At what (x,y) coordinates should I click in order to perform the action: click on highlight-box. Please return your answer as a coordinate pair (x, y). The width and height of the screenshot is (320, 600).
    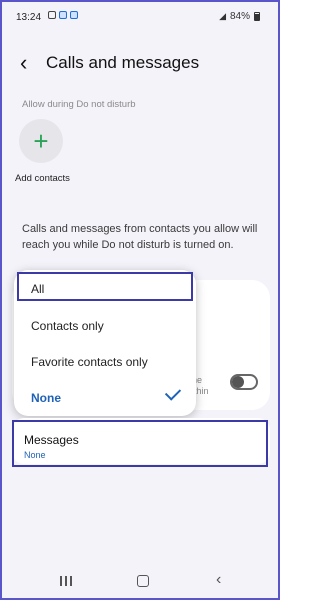
    Looking at the image, I should click on (105, 286).